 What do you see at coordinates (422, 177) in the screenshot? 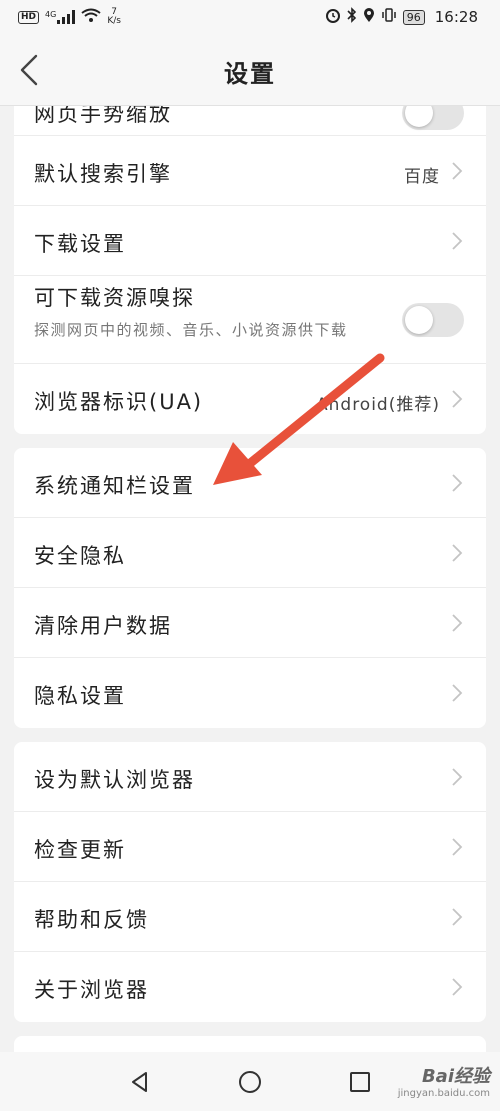
I see `setting-value: 百度` at bounding box center [422, 177].